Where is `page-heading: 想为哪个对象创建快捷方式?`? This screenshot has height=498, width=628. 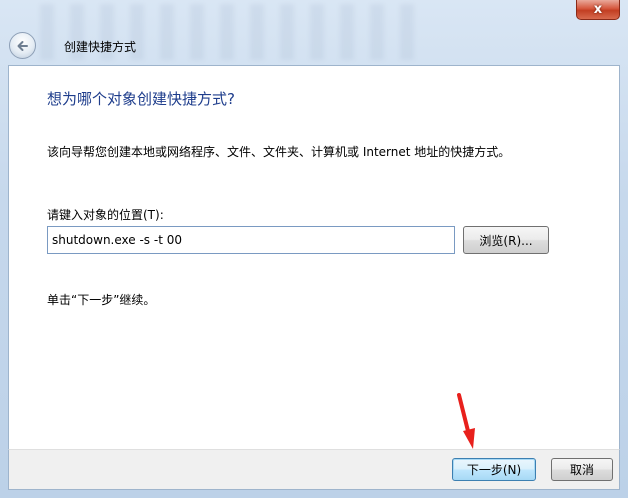
page-heading: 想为哪个对象创建快捷方式? is located at coordinates (141, 99).